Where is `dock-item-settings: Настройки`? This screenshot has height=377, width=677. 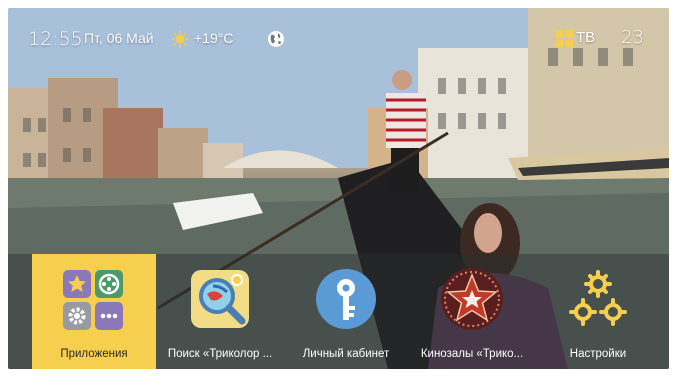
dock-item-settings: Настройки is located at coordinates (598, 311).